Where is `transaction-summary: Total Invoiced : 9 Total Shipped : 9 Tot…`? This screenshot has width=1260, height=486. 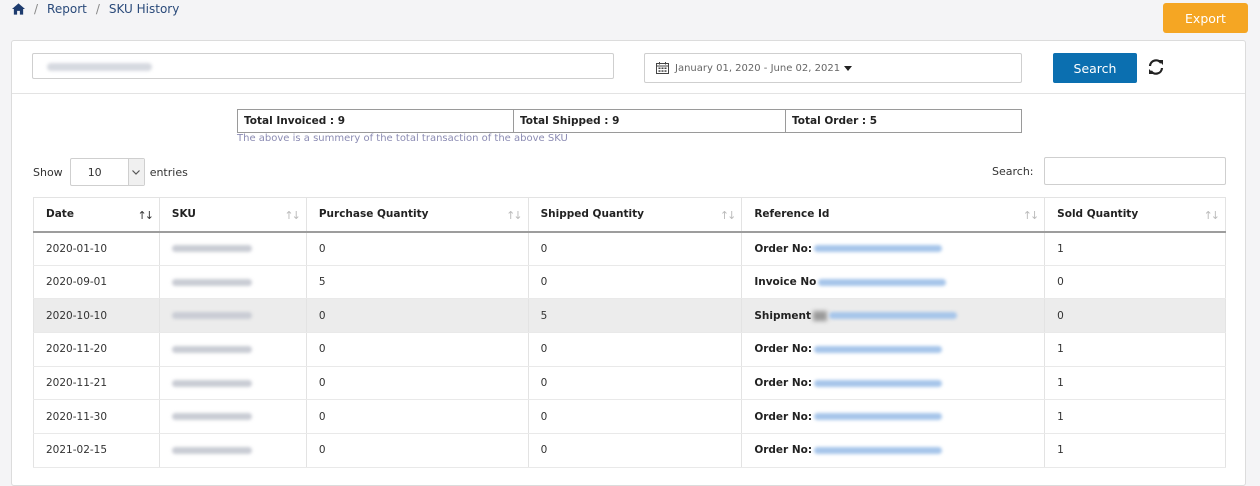
transaction-summary: Total Invoiced : 9 Total Shipped : 9 Tot… is located at coordinates (629, 121).